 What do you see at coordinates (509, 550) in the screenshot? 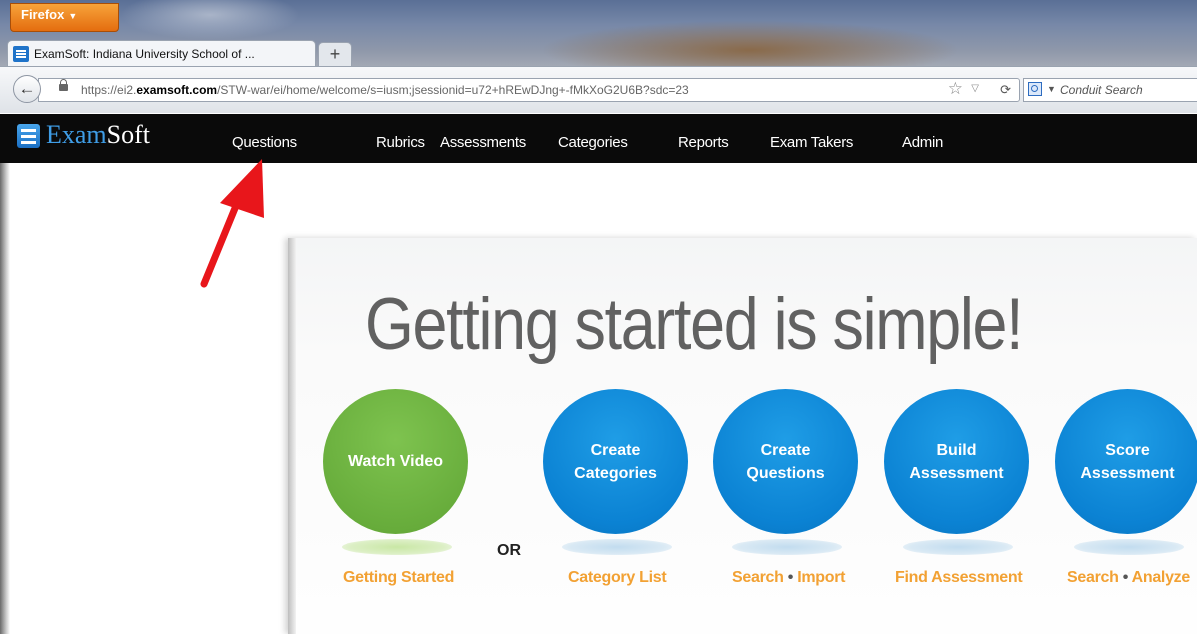
I see `or-separator: OR` at bounding box center [509, 550].